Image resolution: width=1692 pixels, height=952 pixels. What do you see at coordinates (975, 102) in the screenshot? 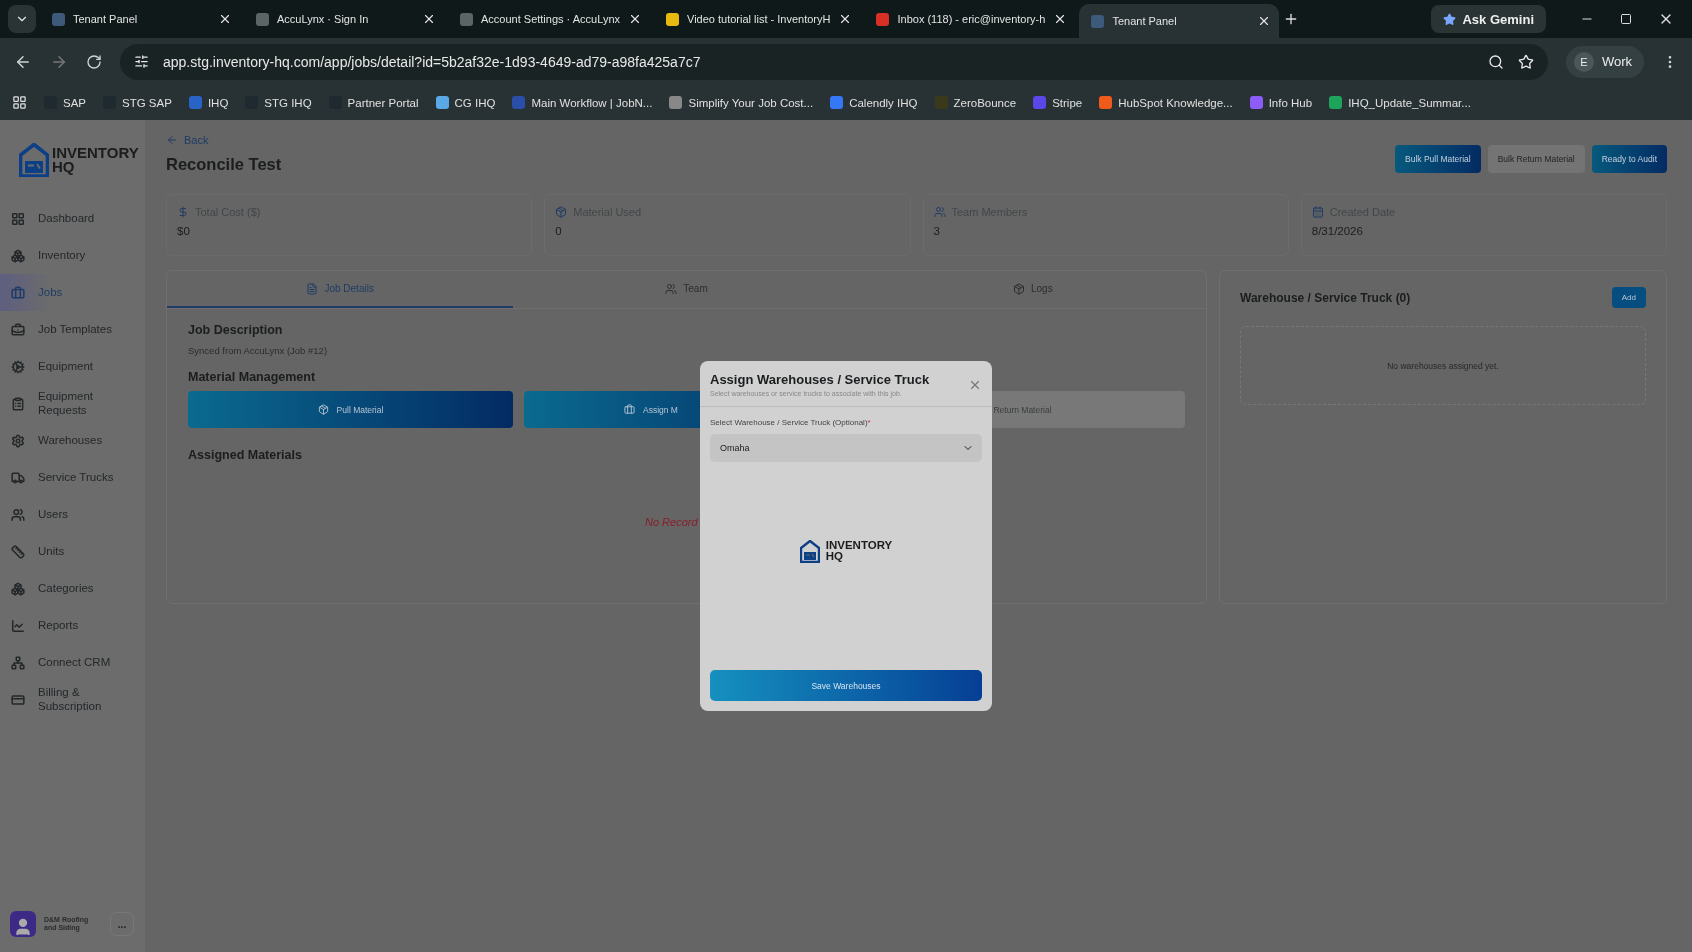
I see `bookmark: ZeroBounce` at bounding box center [975, 102].